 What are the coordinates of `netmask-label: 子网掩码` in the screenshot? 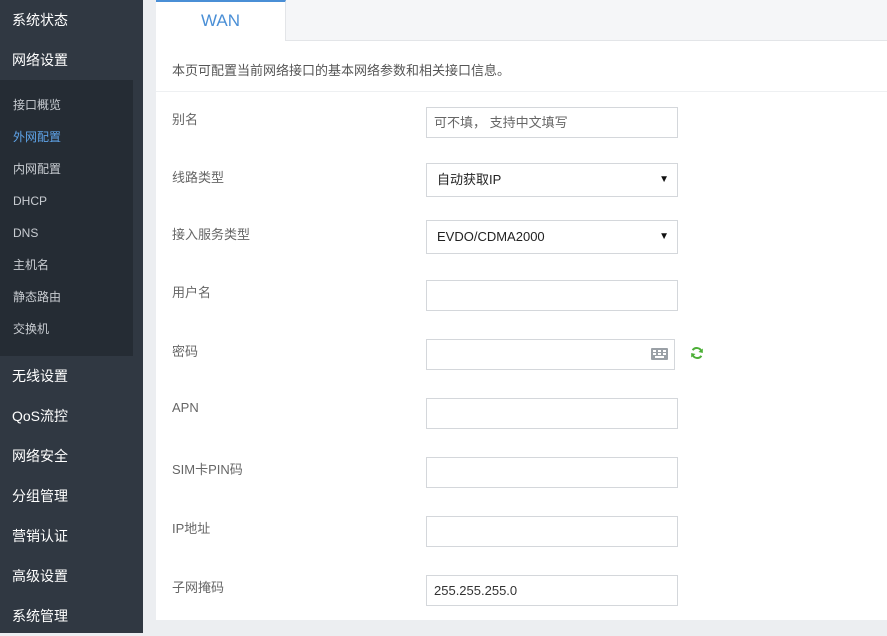 It's located at (198, 587).